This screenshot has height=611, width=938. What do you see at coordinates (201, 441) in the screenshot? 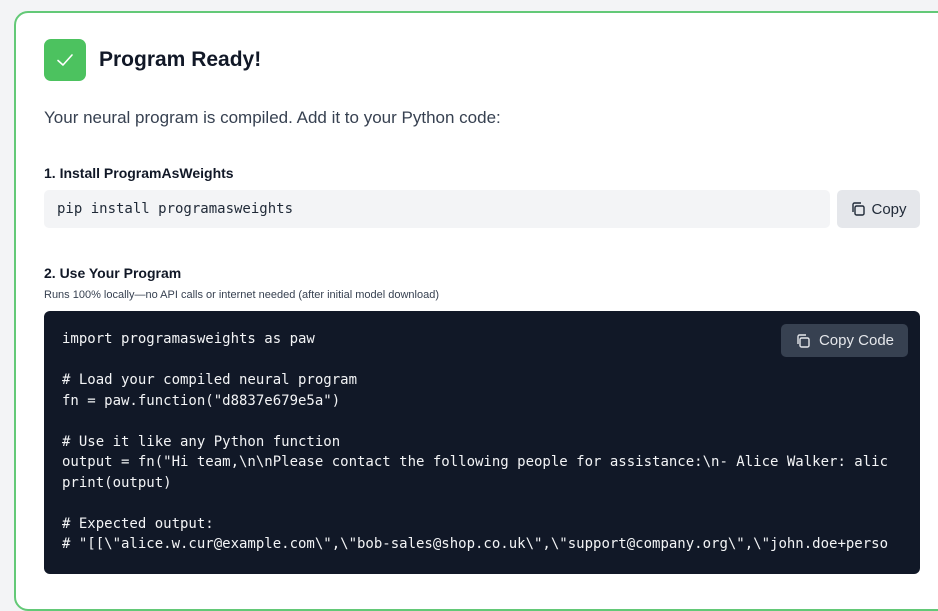
I see `code-line: # Use it like any Python function` at bounding box center [201, 441].